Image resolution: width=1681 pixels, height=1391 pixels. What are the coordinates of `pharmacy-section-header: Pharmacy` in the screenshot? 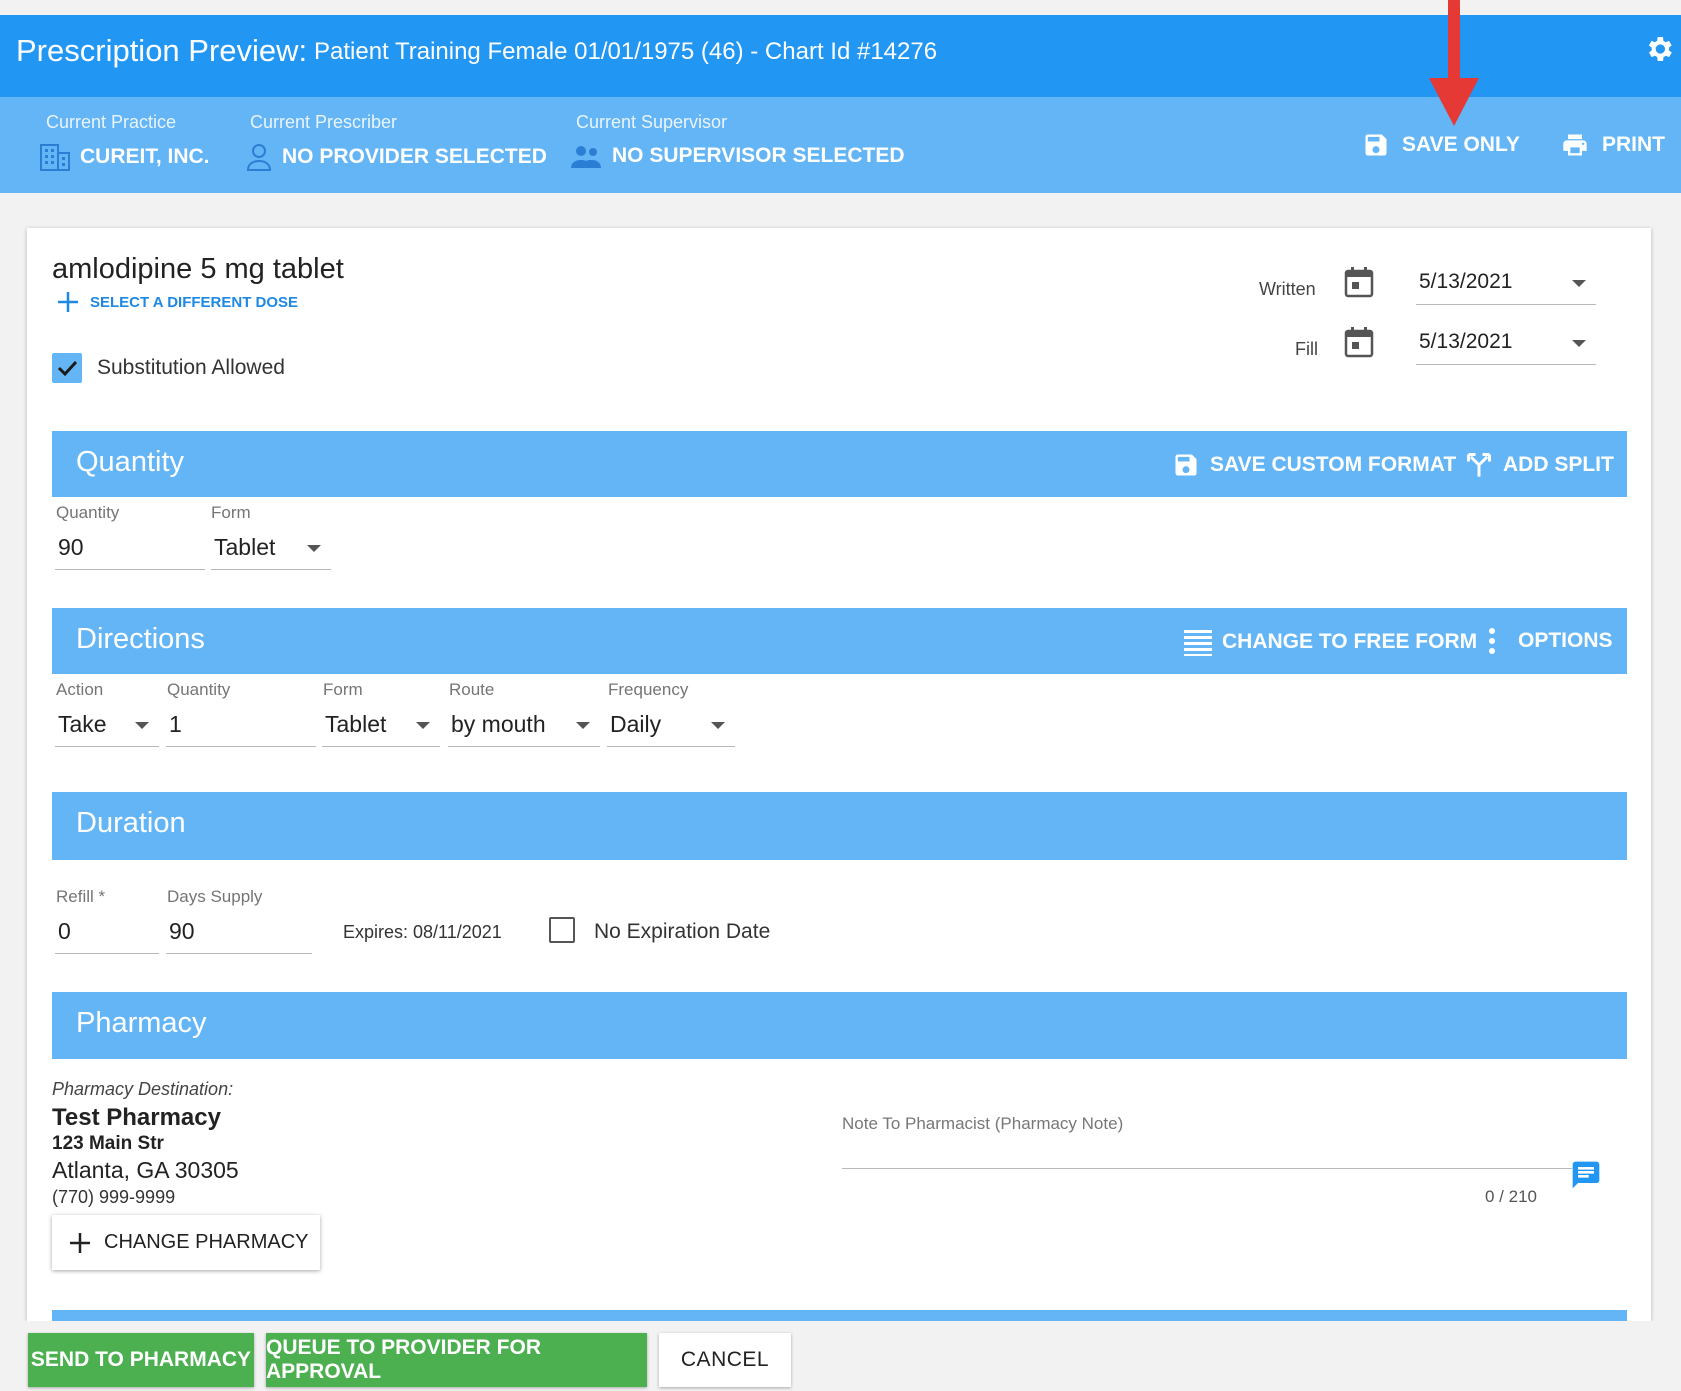 It's located at (839, 1025).